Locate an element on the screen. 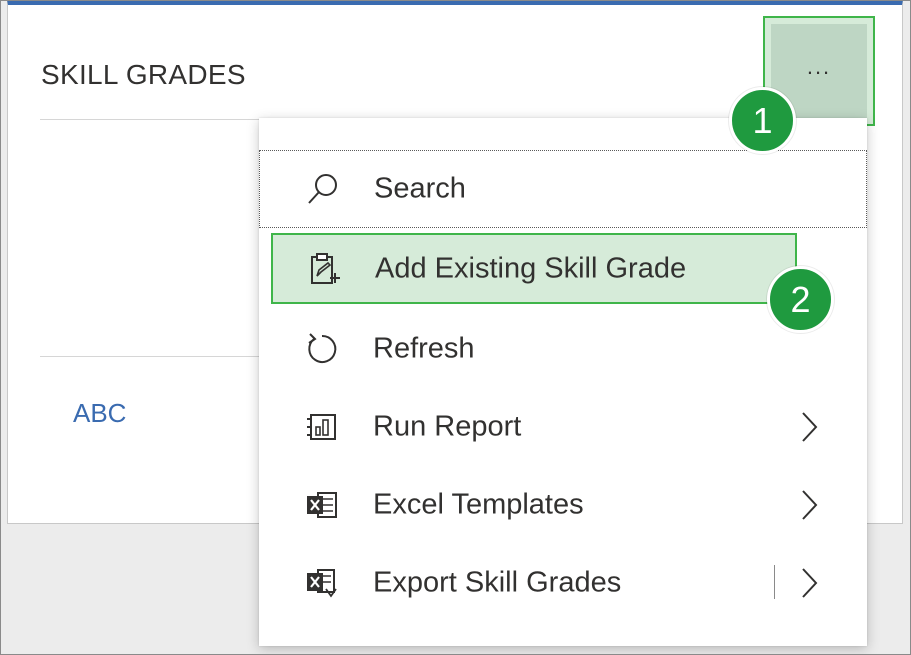 The height and width of the screenshot is (655, 911). refresh-icon is located at coordinates (322, 349).